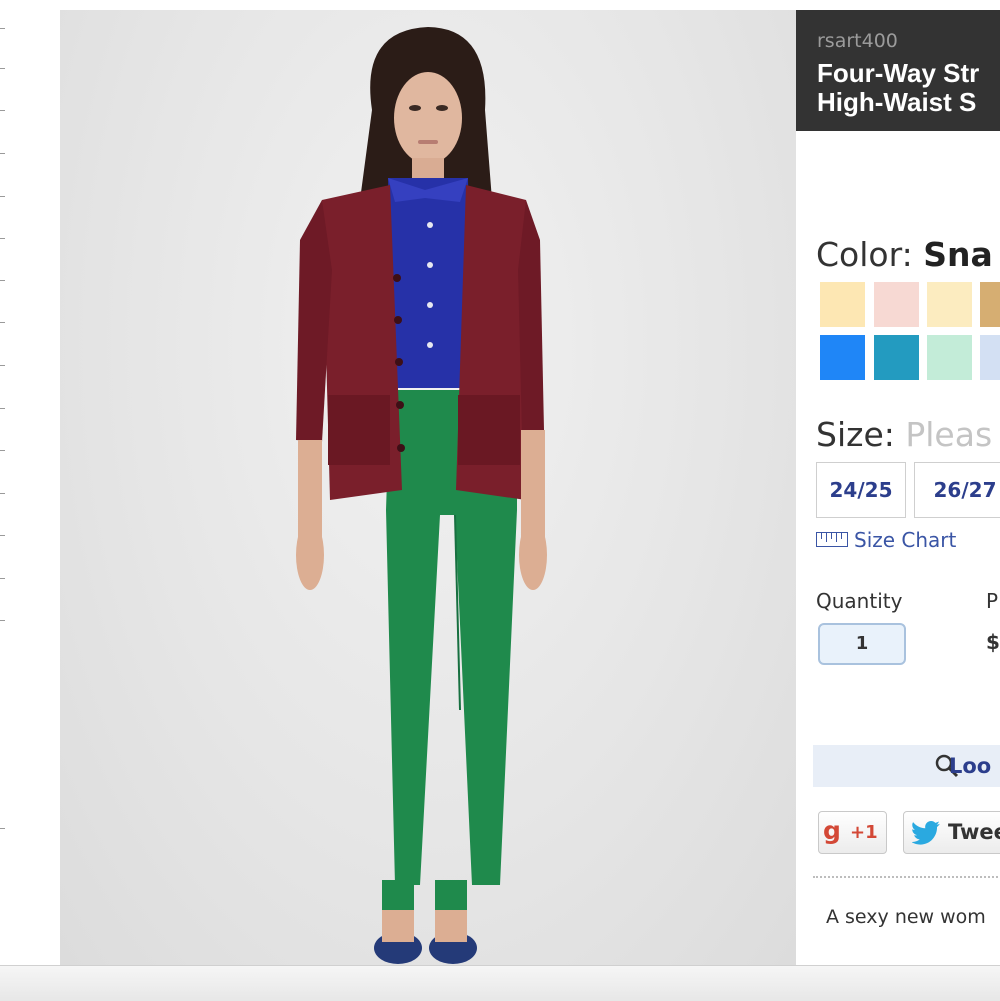  Describe the element at coordinates (500, 983) in the screenshot. I see `bottom-scrollbar` at that location.